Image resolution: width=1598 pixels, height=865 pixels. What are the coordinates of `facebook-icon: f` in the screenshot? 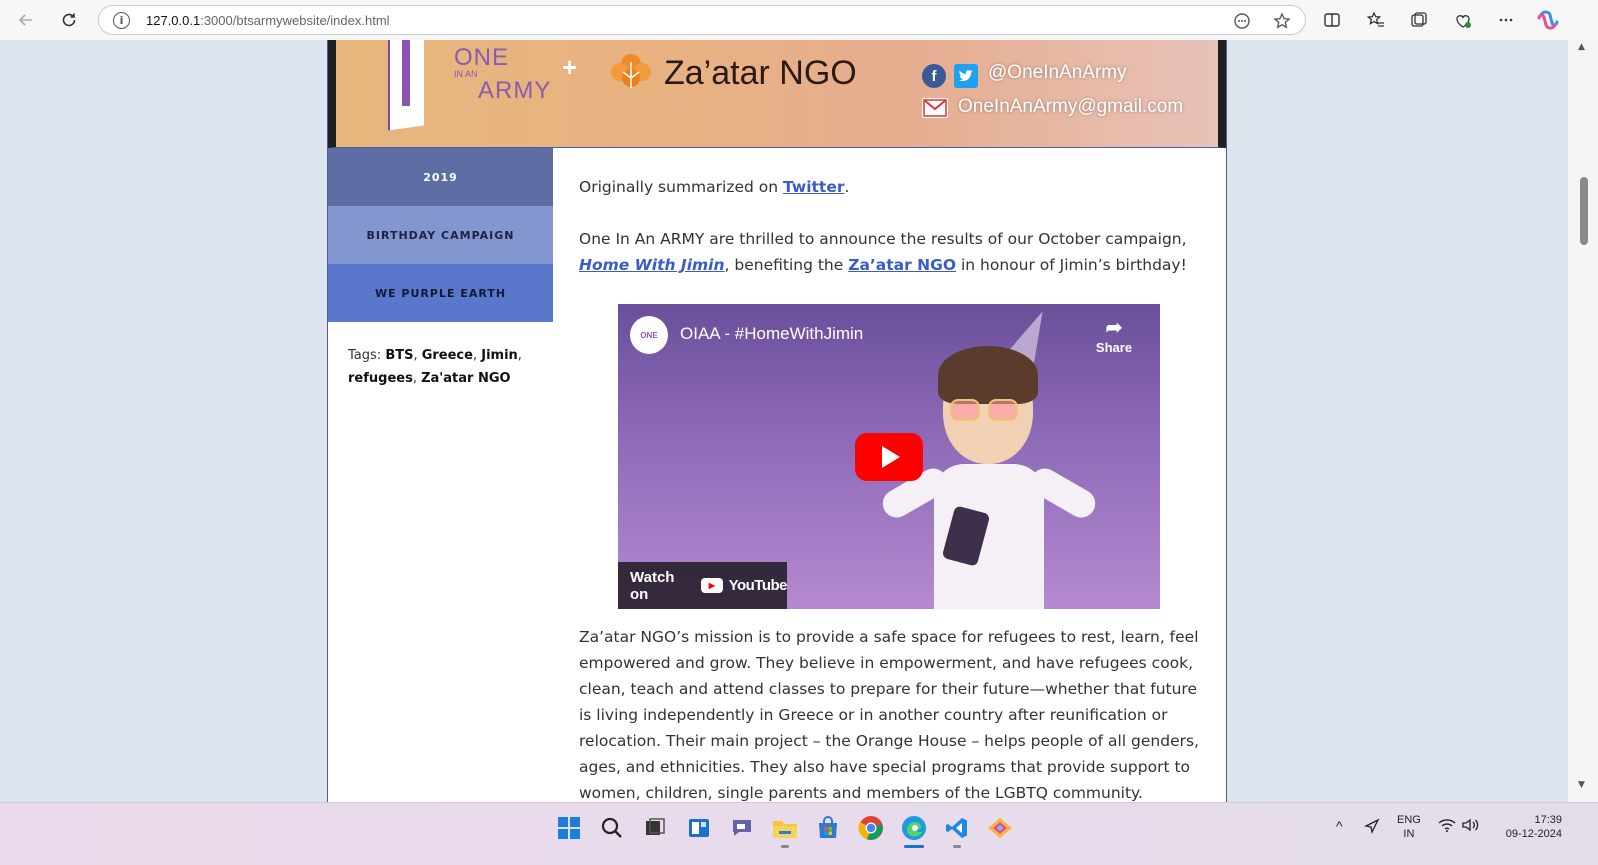 It's located at (934, 76).